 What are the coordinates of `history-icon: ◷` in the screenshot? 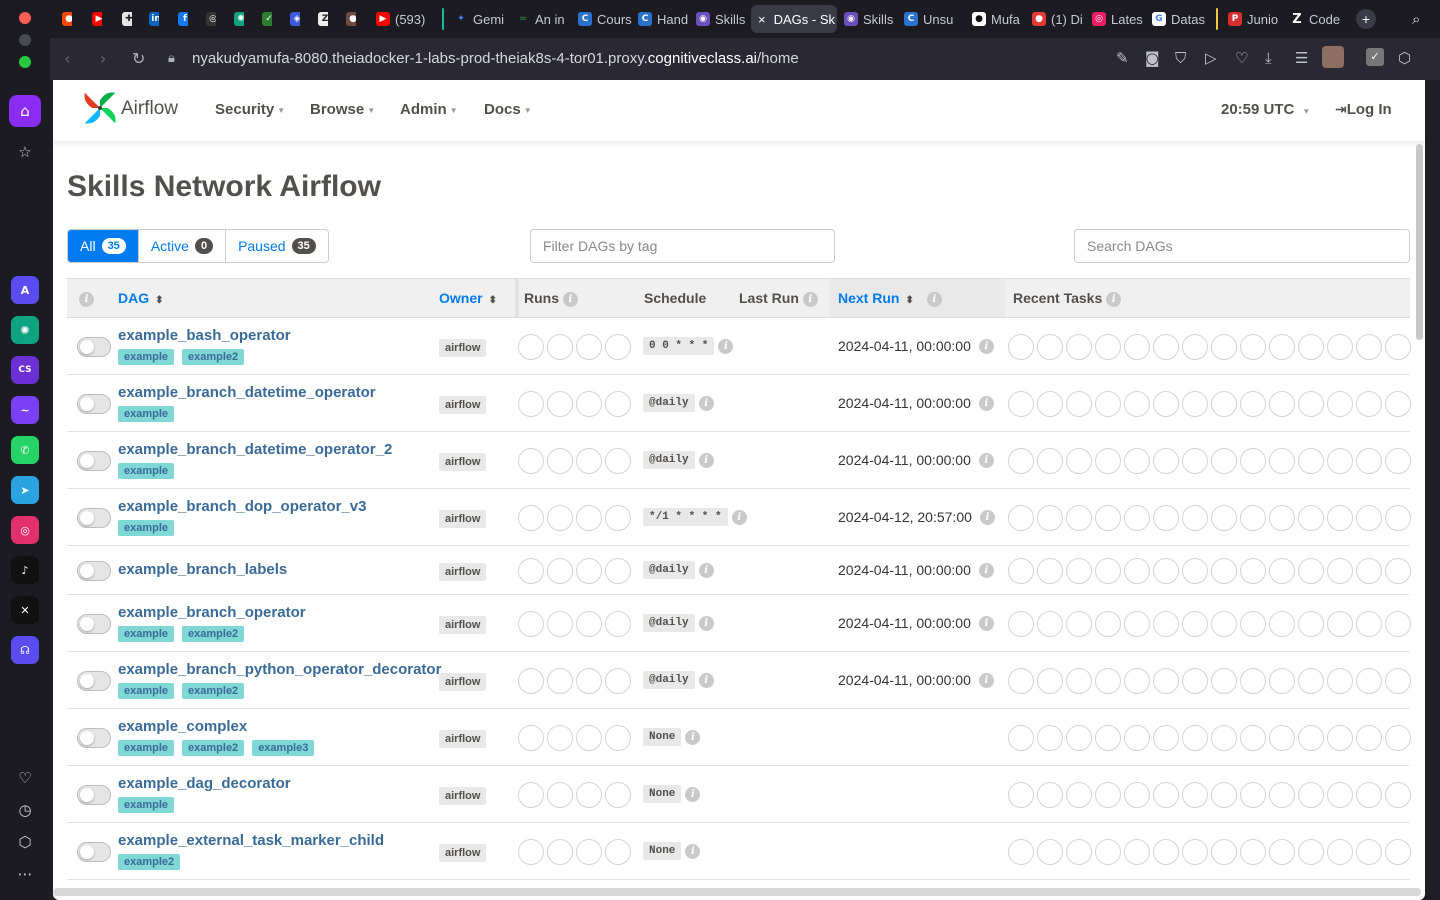 It's located at (25, 810).